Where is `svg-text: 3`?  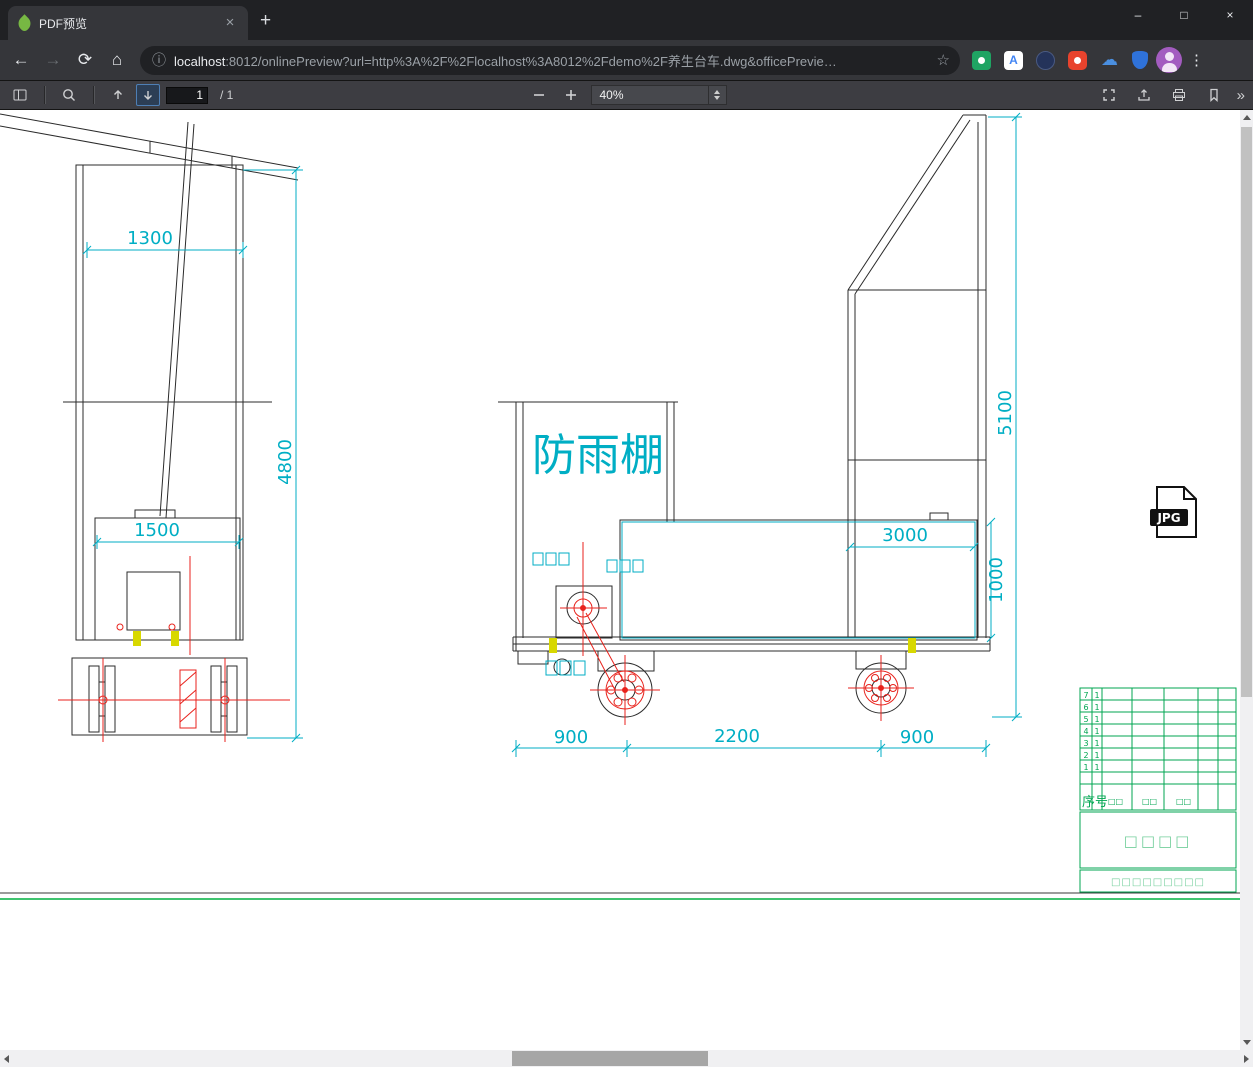
svg-text: 3 is located at coordinates (1085, 743).